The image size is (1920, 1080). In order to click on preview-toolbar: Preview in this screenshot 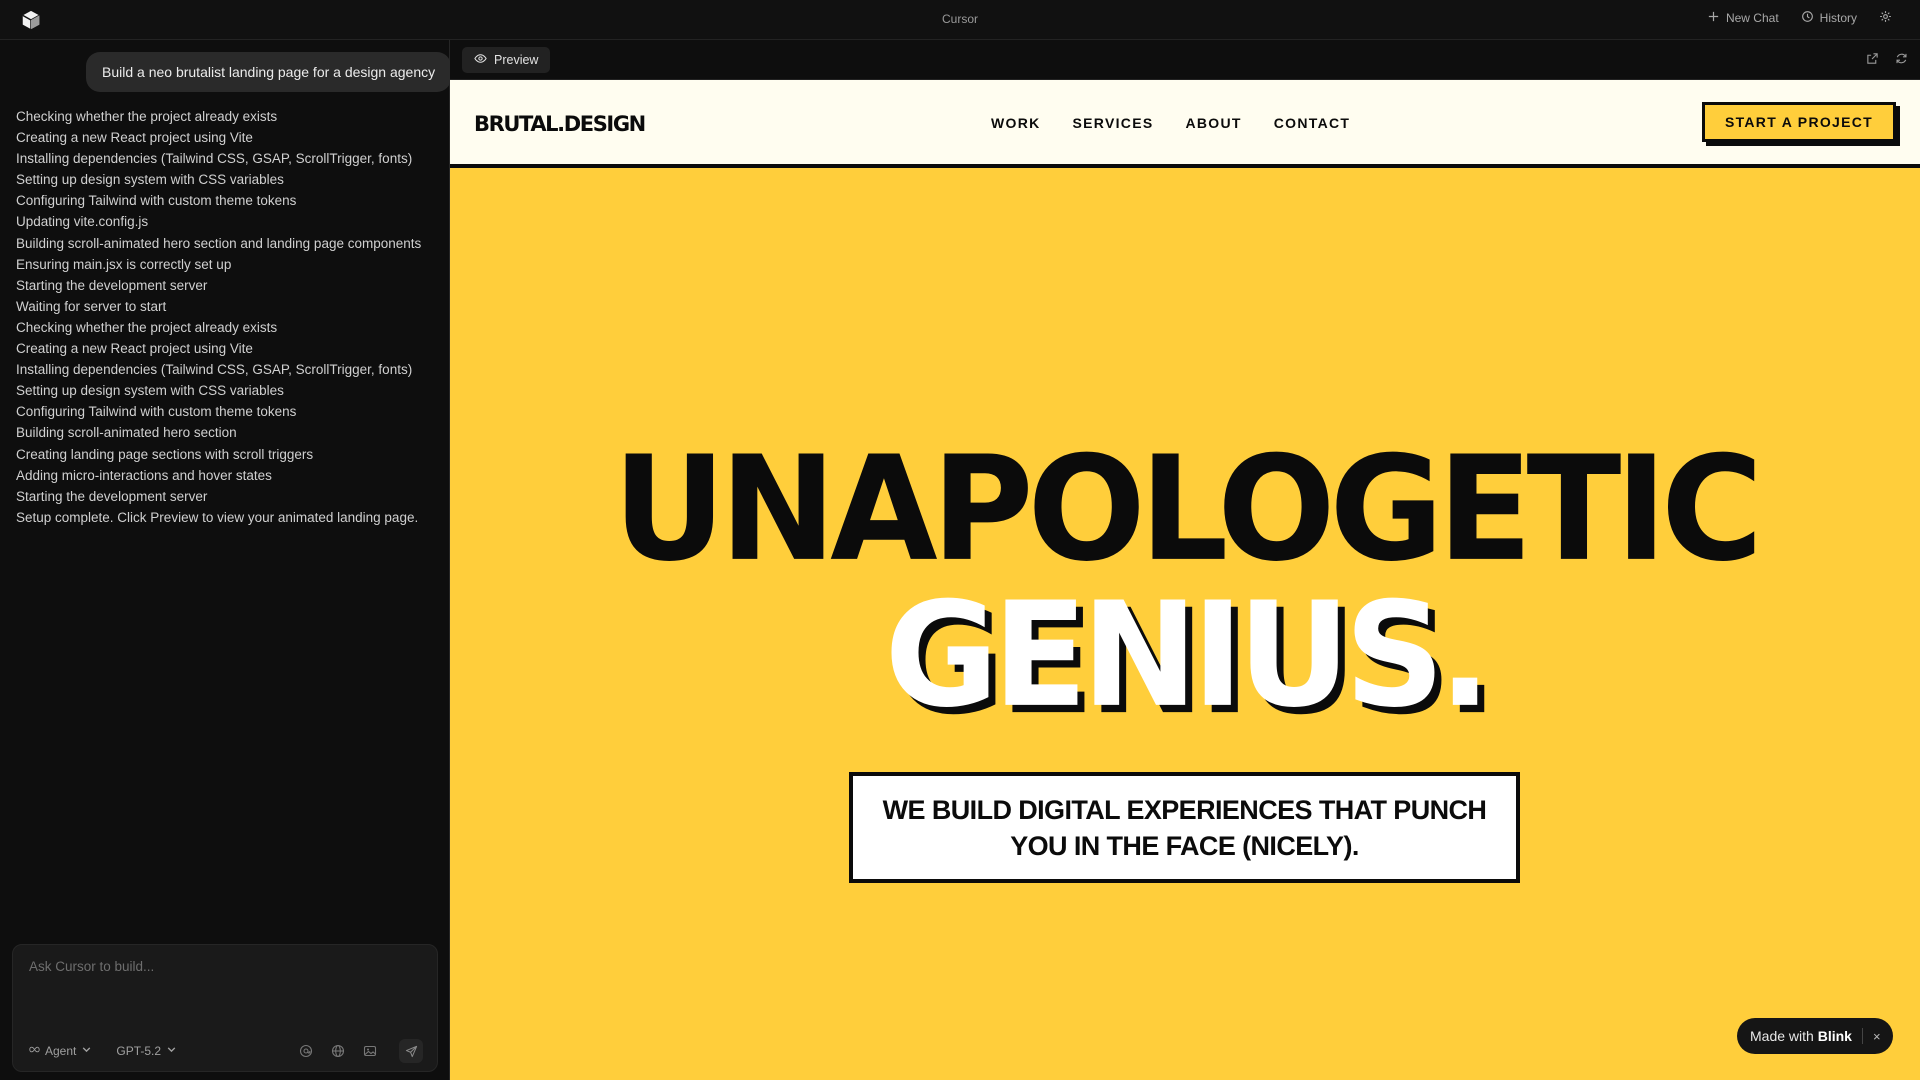, I will do `click(1185, 60)`.